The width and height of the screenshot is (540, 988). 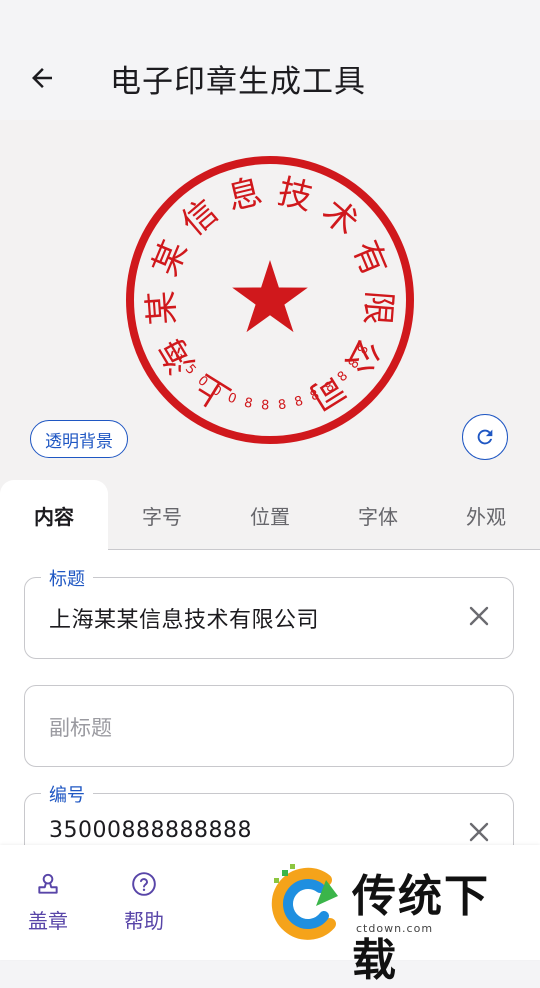 I want to click on refresh-button, so click(x=485, y=437).